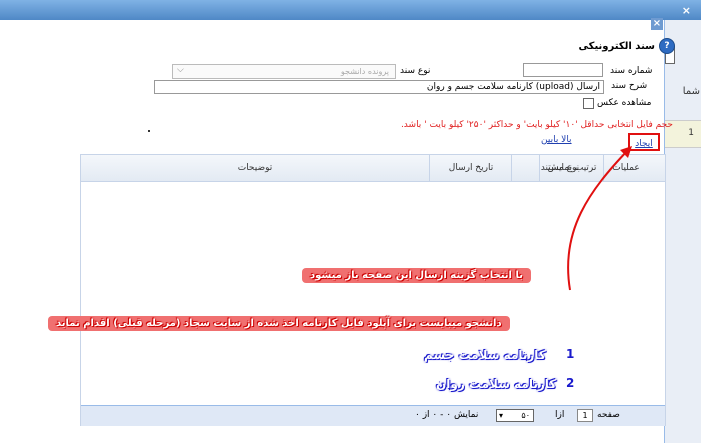  What do you see at coordinates (570, 383) in the screenshot?
I see `annotation-item2-number: 2` at bounding box center [570, 383].